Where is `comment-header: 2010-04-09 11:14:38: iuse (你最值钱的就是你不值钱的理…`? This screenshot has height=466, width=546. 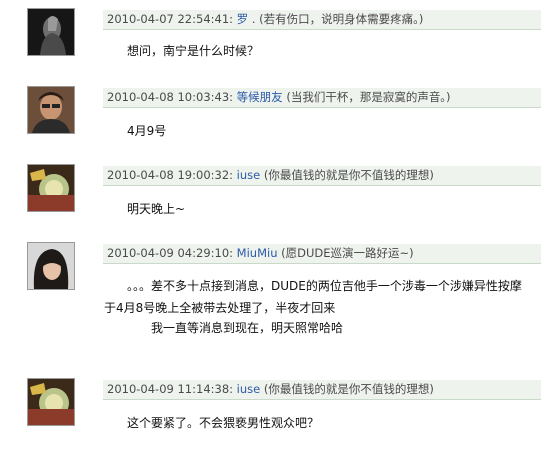
comment-header: 2010-04-09 11:14:38: iuse (你最值钱的就是你不值钱的理… is located at coordinates (322, 390).